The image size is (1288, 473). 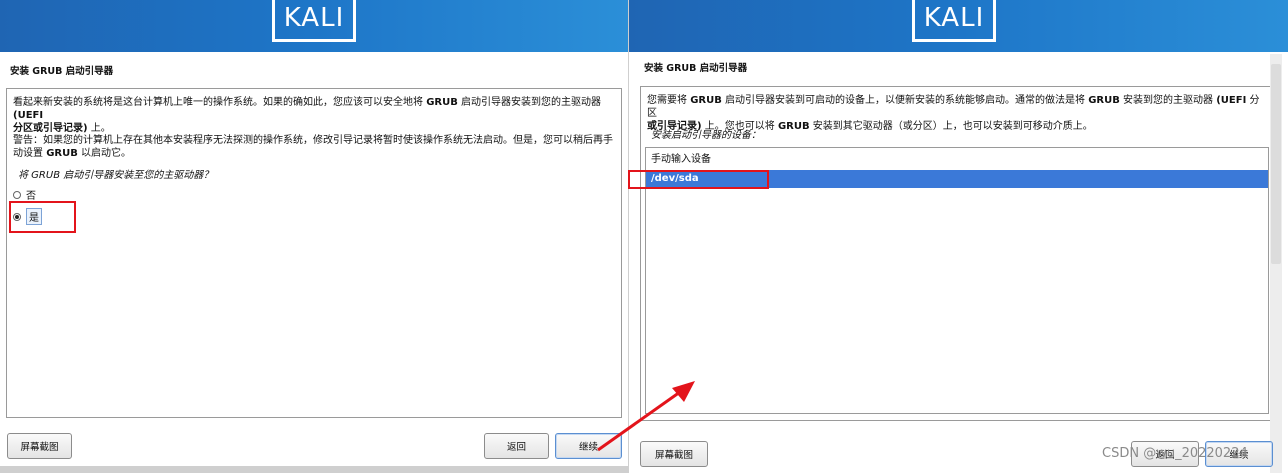 What do you see at coordinates (639, 421) in the screenshot?
I see `arrow-line` at bounding box center [639, 421].